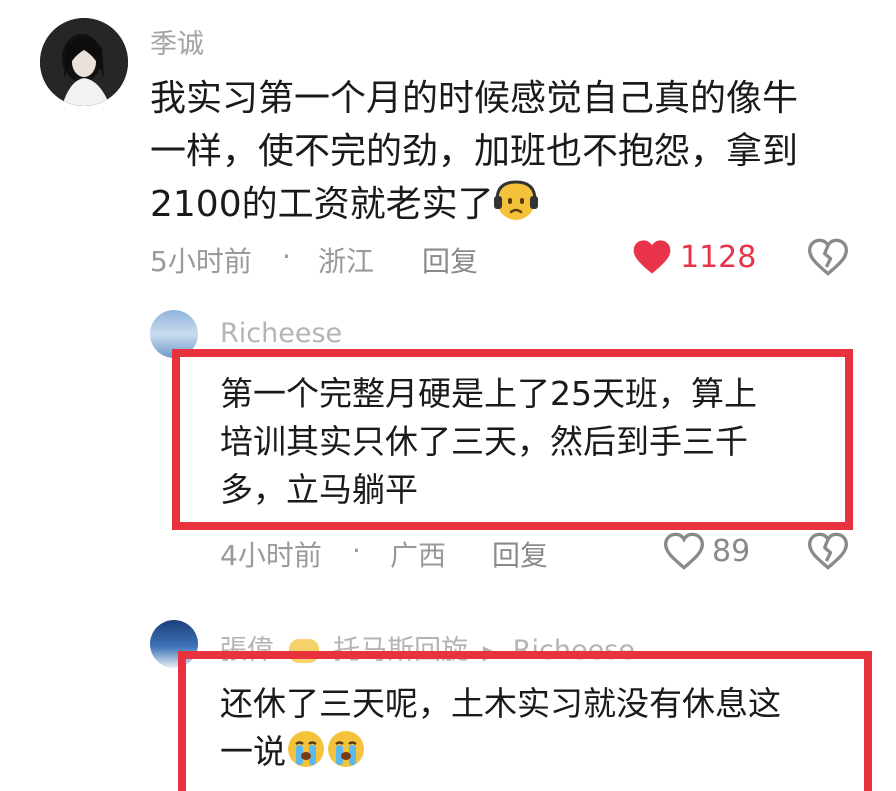  What do you see at coordinates (201, 261) in the screenshot?
I see `comment-time: 5小时前` at bounding box center [201, 261].